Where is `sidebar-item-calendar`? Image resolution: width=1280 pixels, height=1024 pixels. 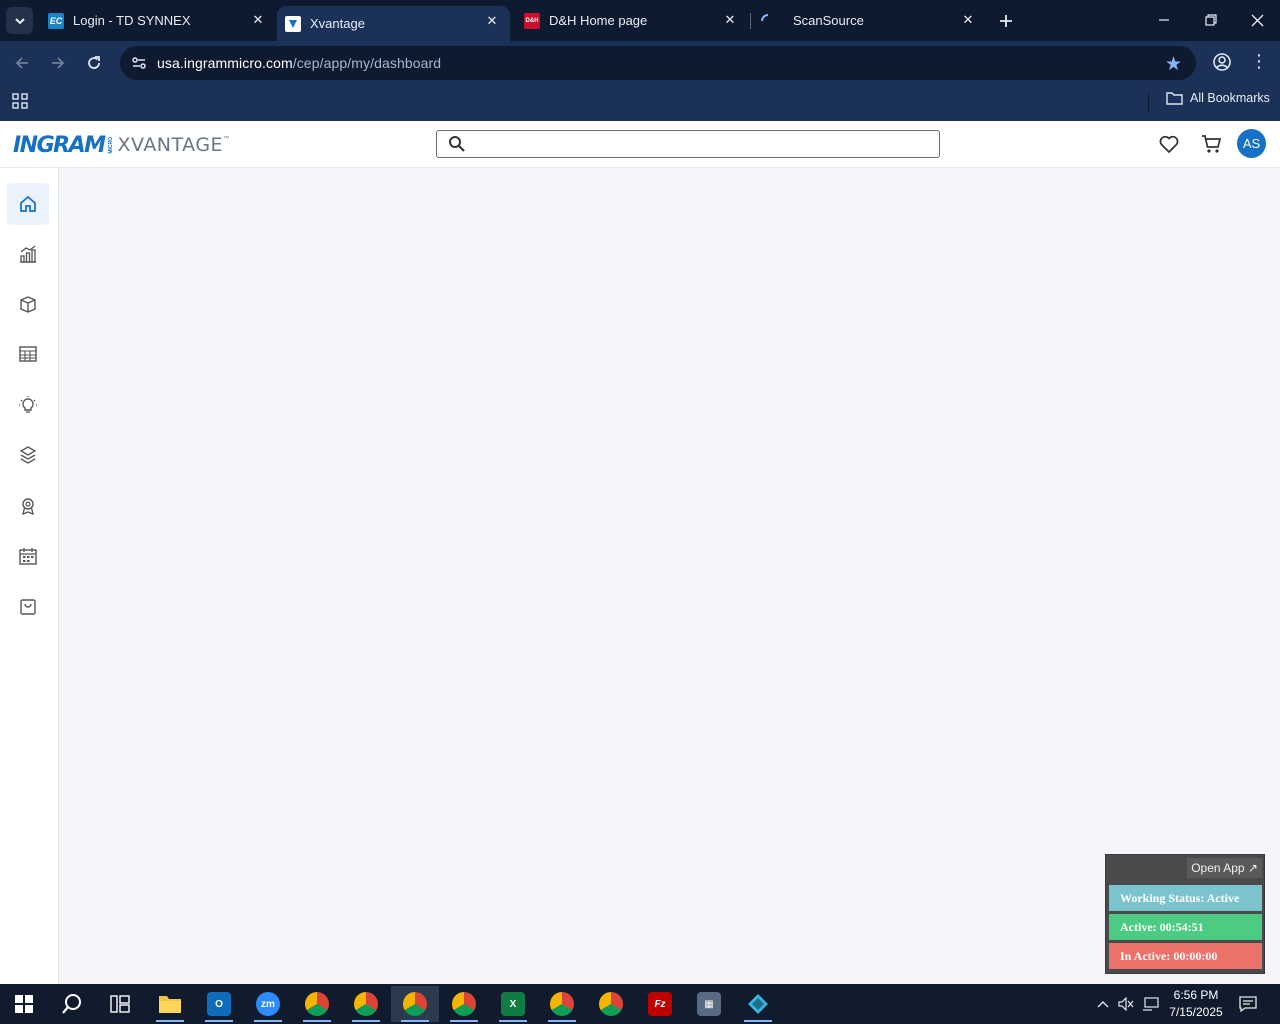
sidebar-item-calendar is located at coordinates (28, 556).